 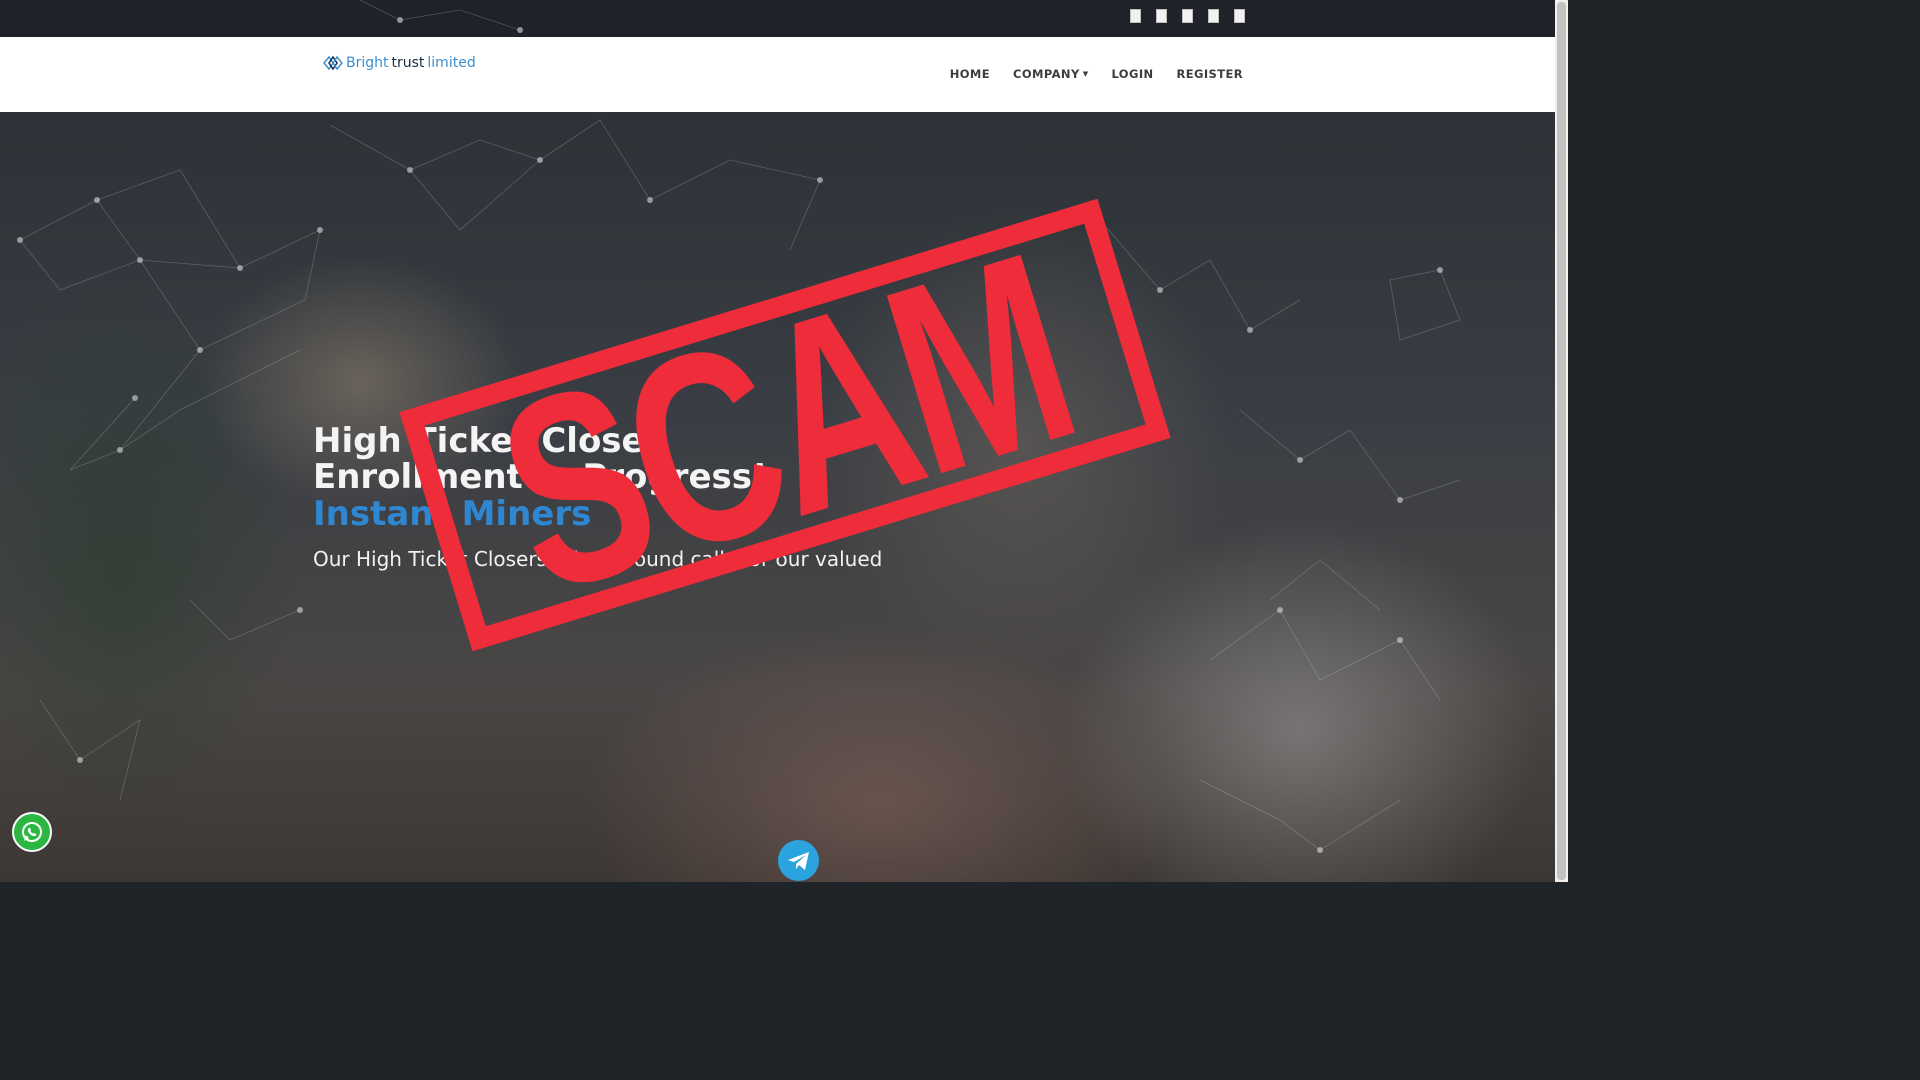 I want to click on scrollbar-thumb, so click(x=1561, y=441).